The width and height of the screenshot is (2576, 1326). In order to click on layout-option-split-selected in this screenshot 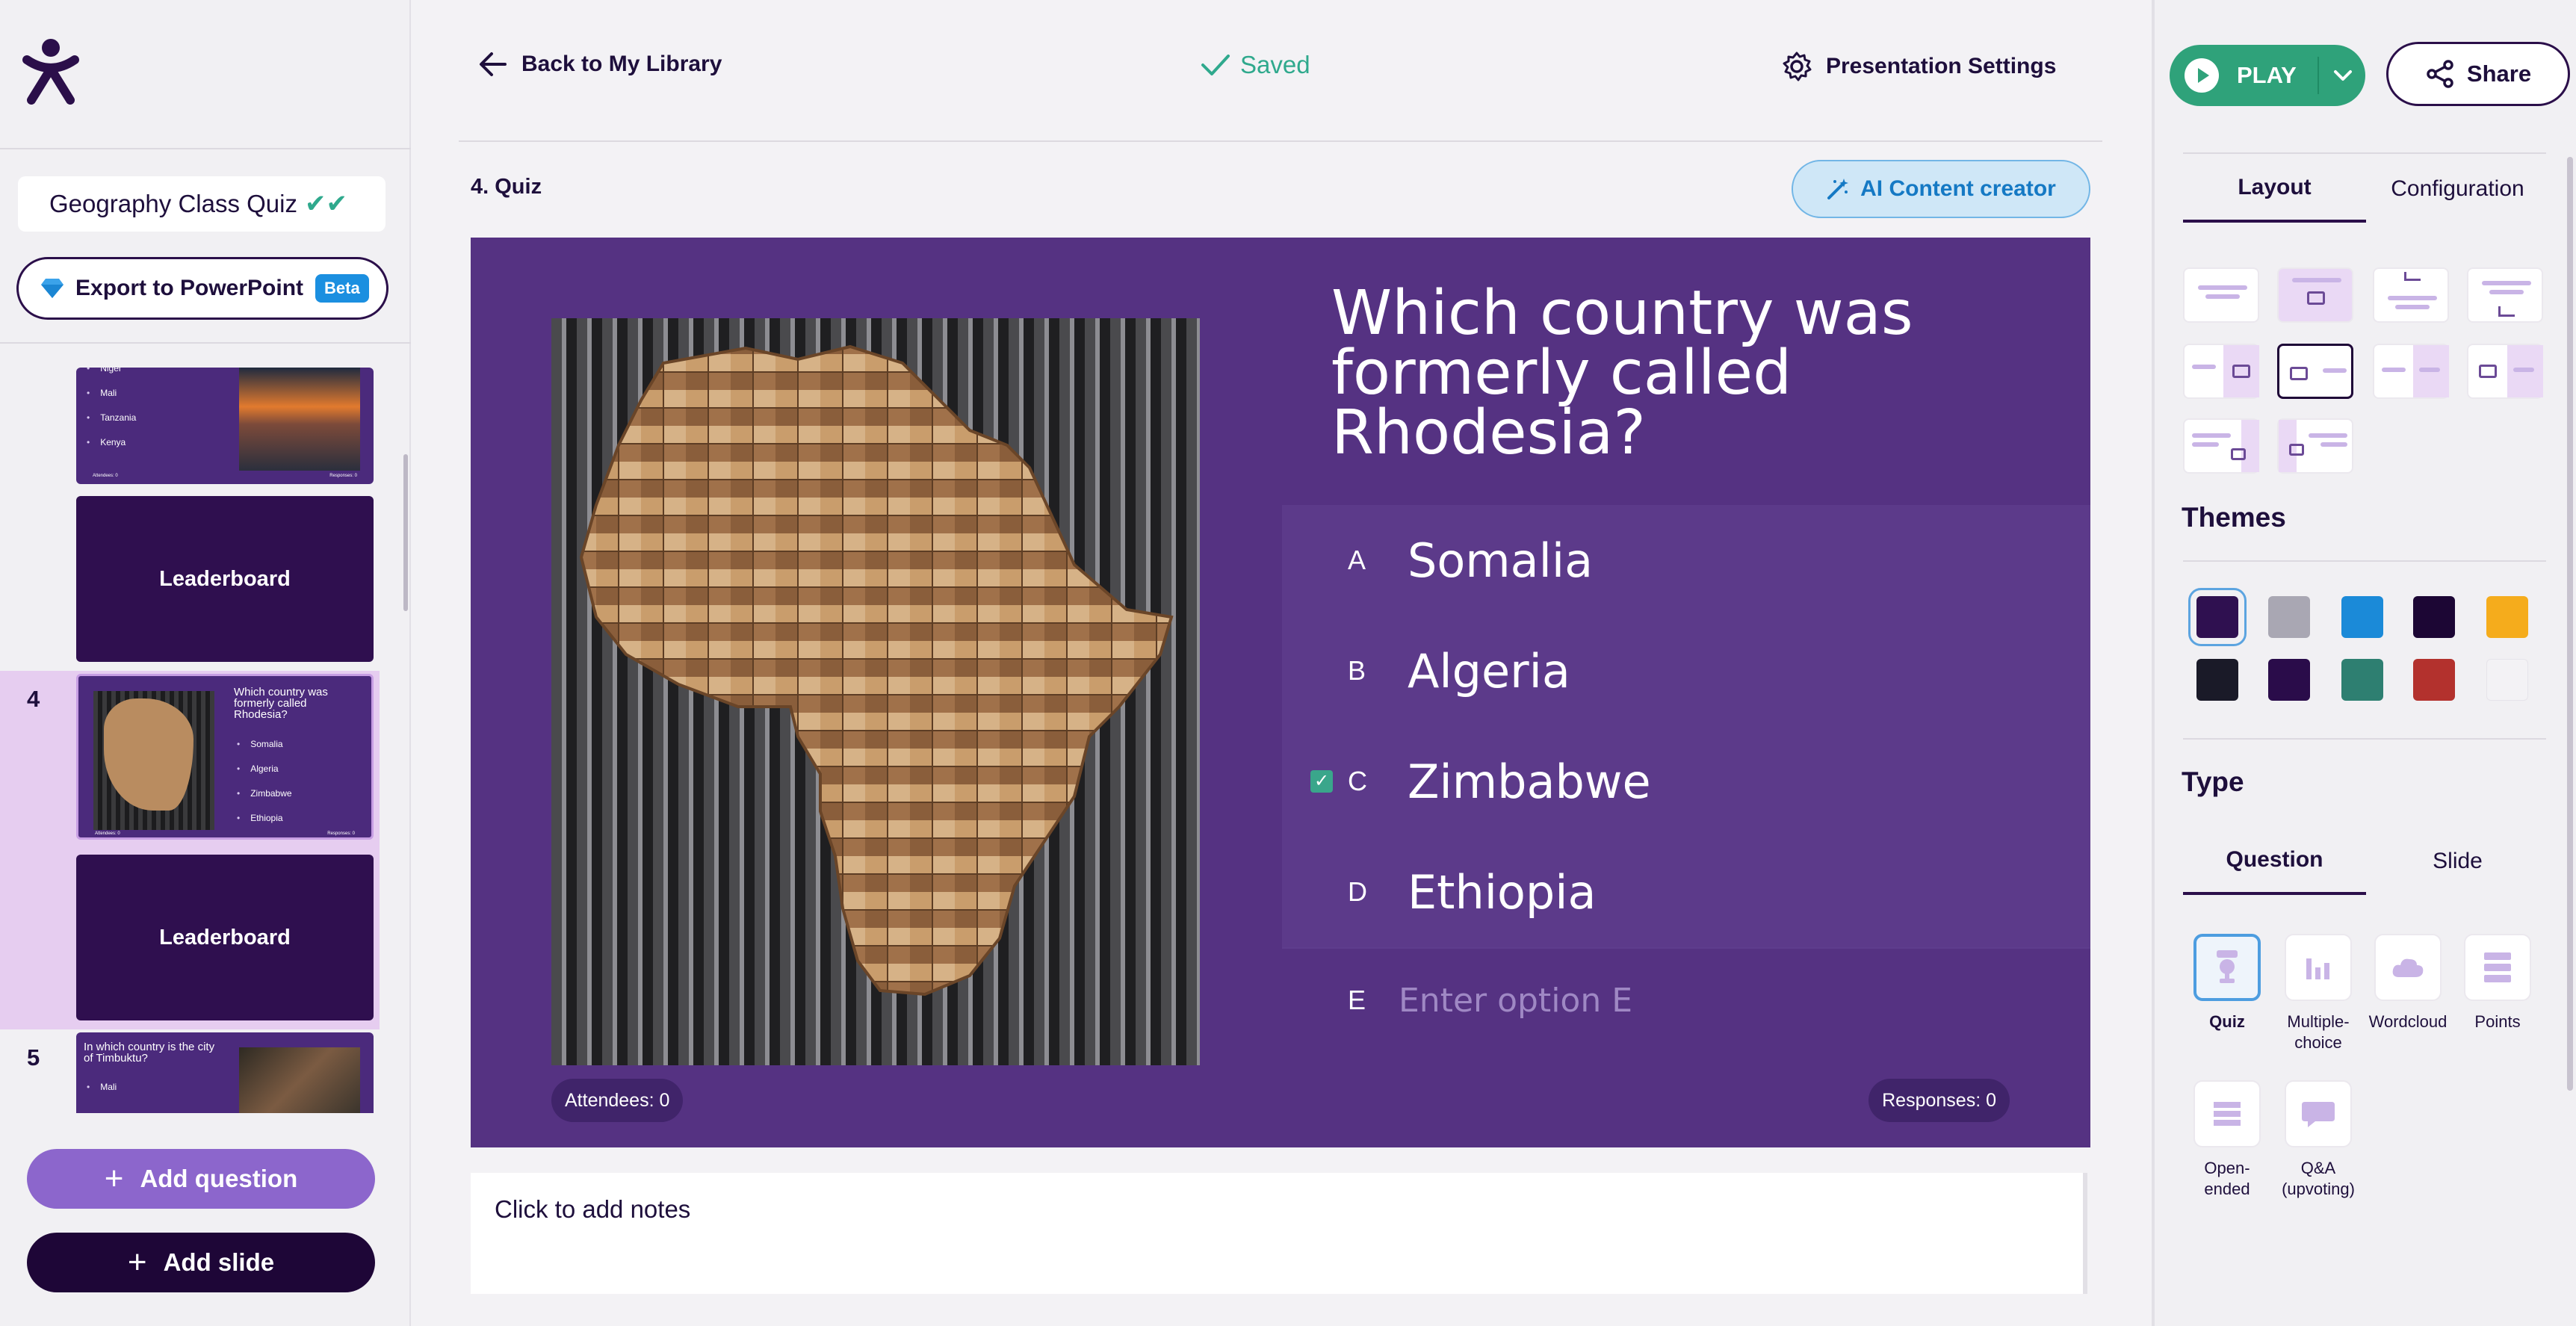, I will do `click(2315, 371)`.